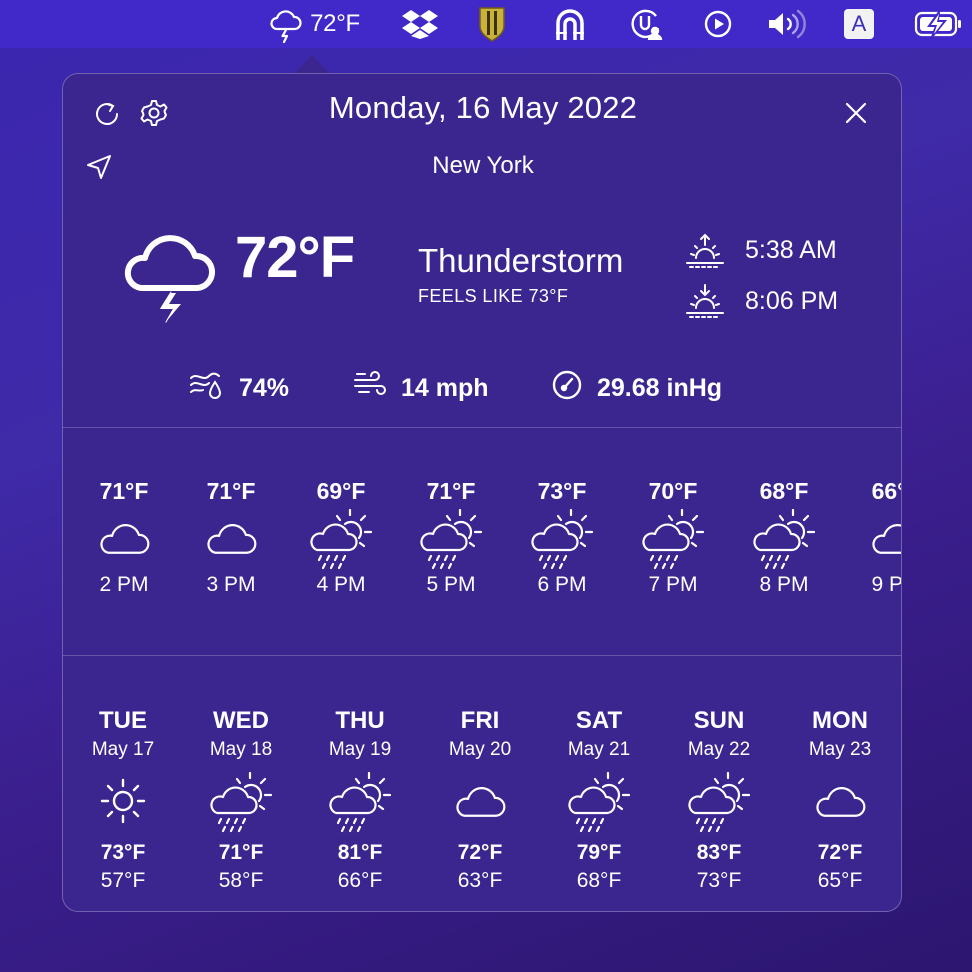 The image size is (972, 972). Describe the element at coordinates (871, 538) in the screenshot. I see `hourly-item: 66°F 9 PM` at that location.